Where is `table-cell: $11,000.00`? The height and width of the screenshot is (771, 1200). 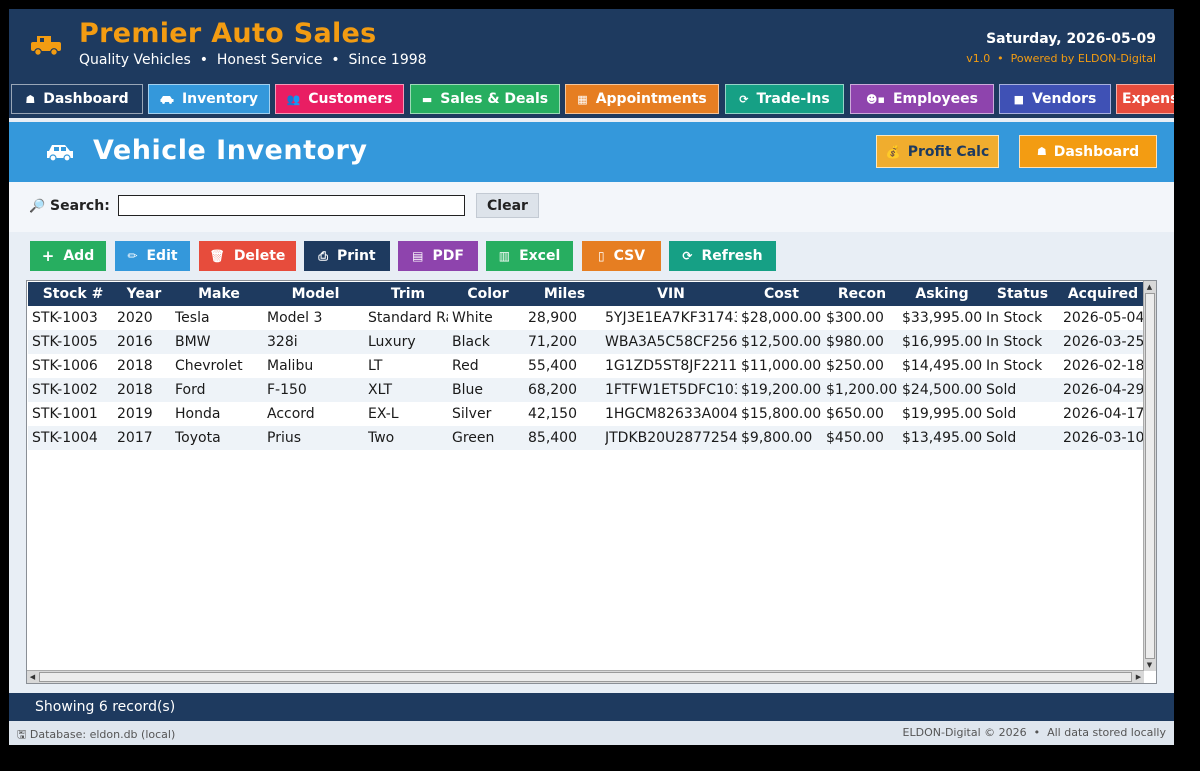
table-cell: $11,000.00 is located at coordinates (781, 366).